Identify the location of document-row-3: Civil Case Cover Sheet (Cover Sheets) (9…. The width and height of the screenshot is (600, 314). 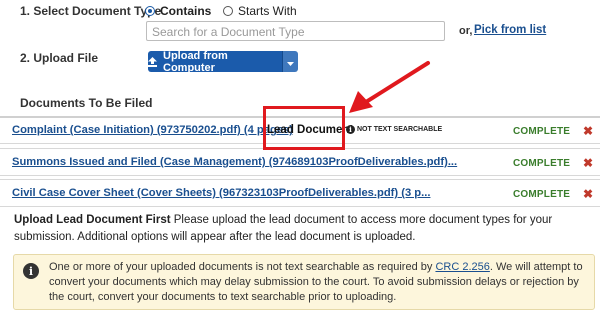
(300, 193).